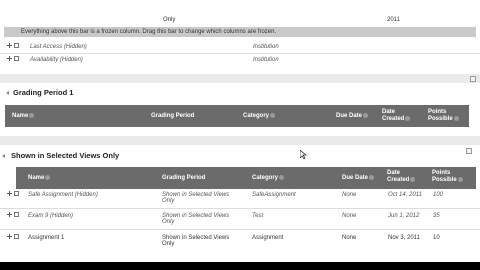 This screenshot has height=270, width=480. I want to click on column-name: Exam 9 (Hidden), so click(50, 216).